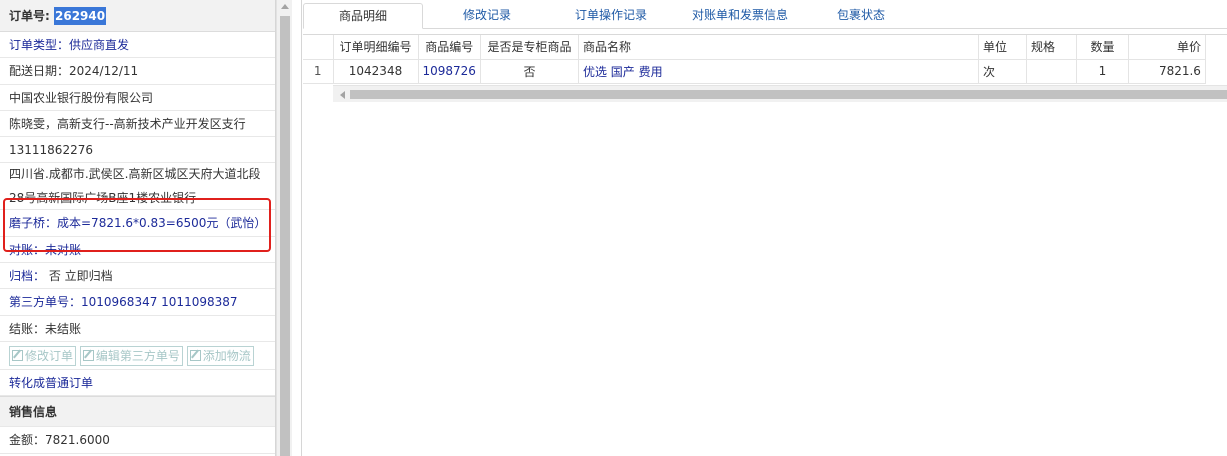  Describe the element at coordinates (137, 412) in the screenshot. I see `sales-section-title: 销售信息` at that location.